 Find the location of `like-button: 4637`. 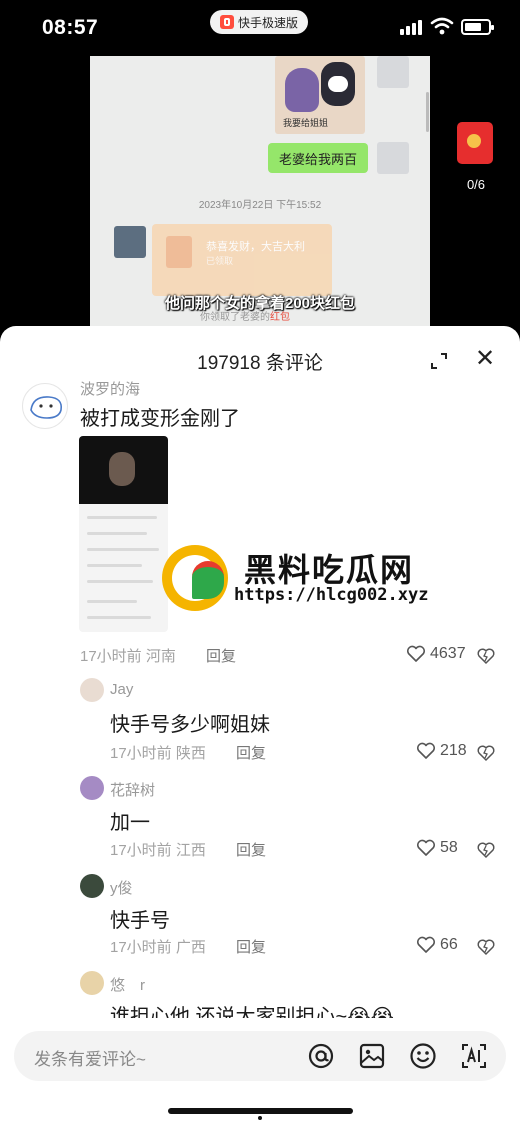

like-button: 4637 is located at coordinates (436, 654).